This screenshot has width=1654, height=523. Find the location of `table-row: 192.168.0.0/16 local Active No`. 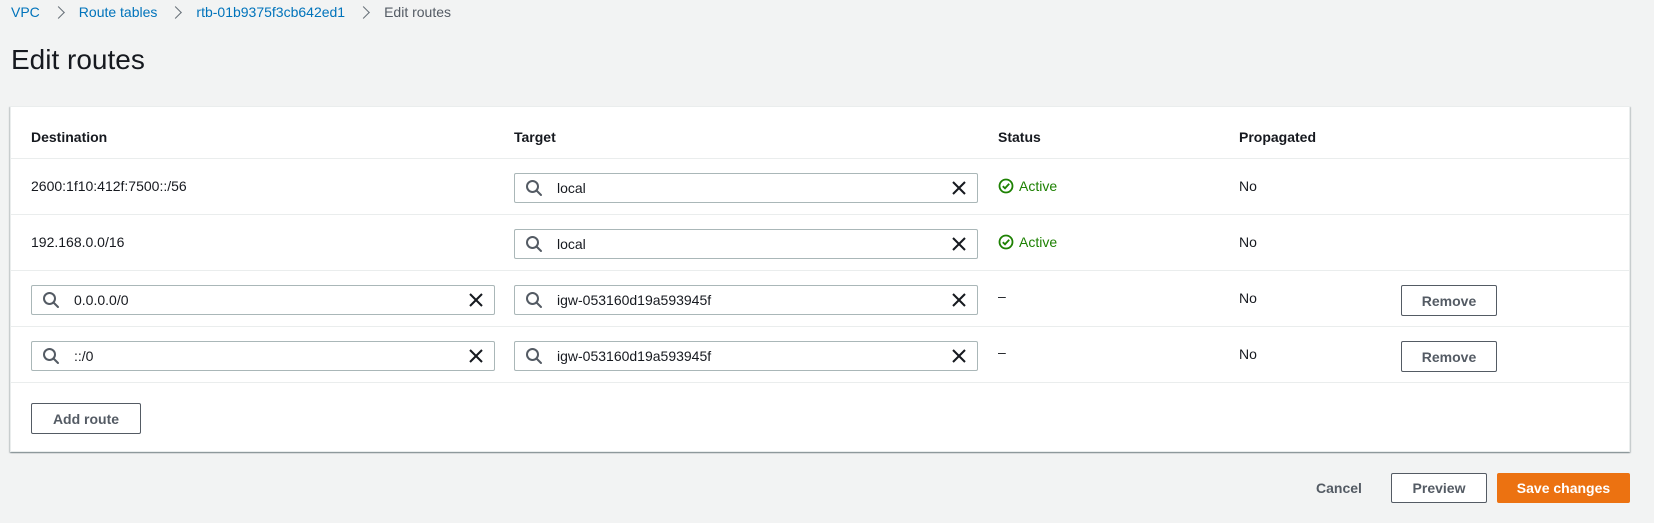

table-row: 192.168.0.0/16 local Active No is located at coordinates (820, 243).